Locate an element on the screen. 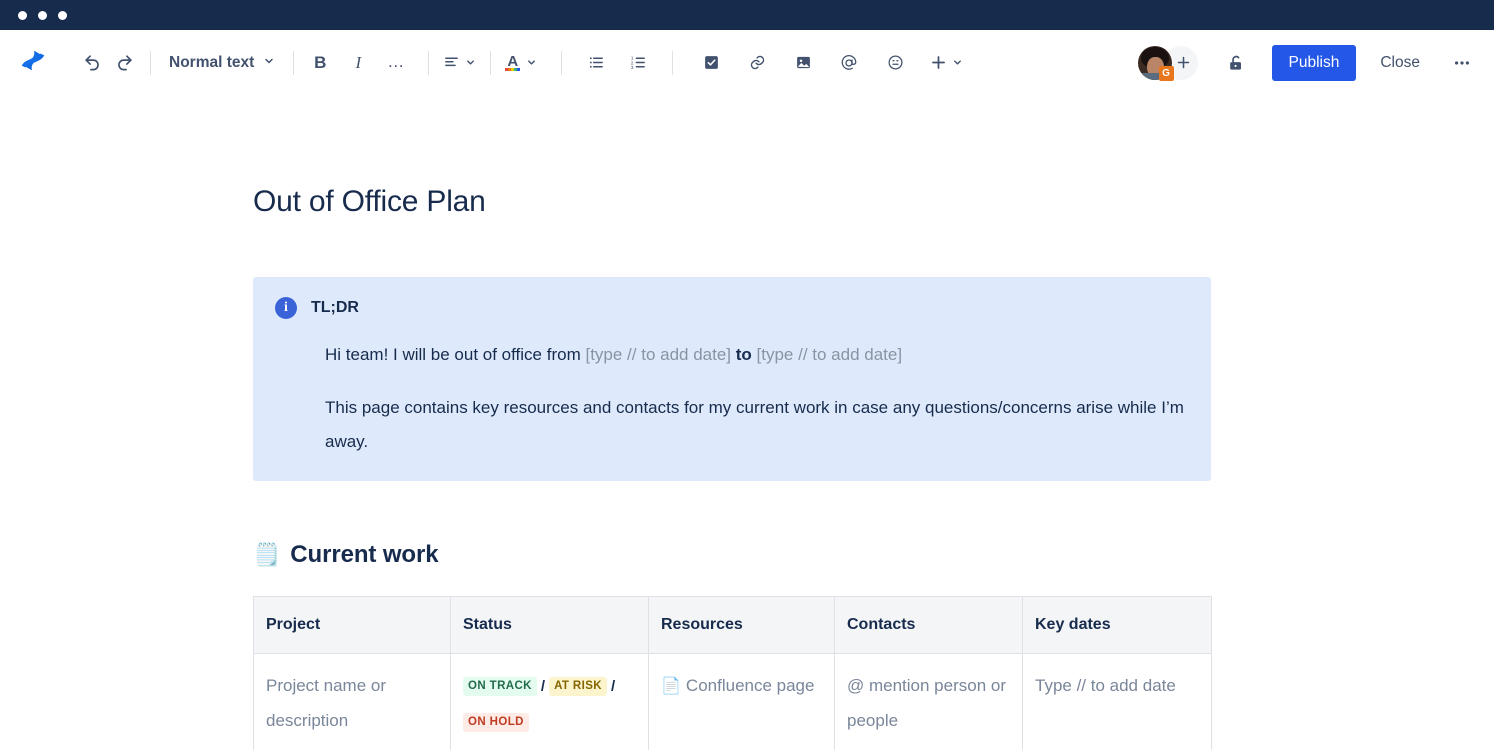  text-color-letter: A is located at coordinates (513, 61).